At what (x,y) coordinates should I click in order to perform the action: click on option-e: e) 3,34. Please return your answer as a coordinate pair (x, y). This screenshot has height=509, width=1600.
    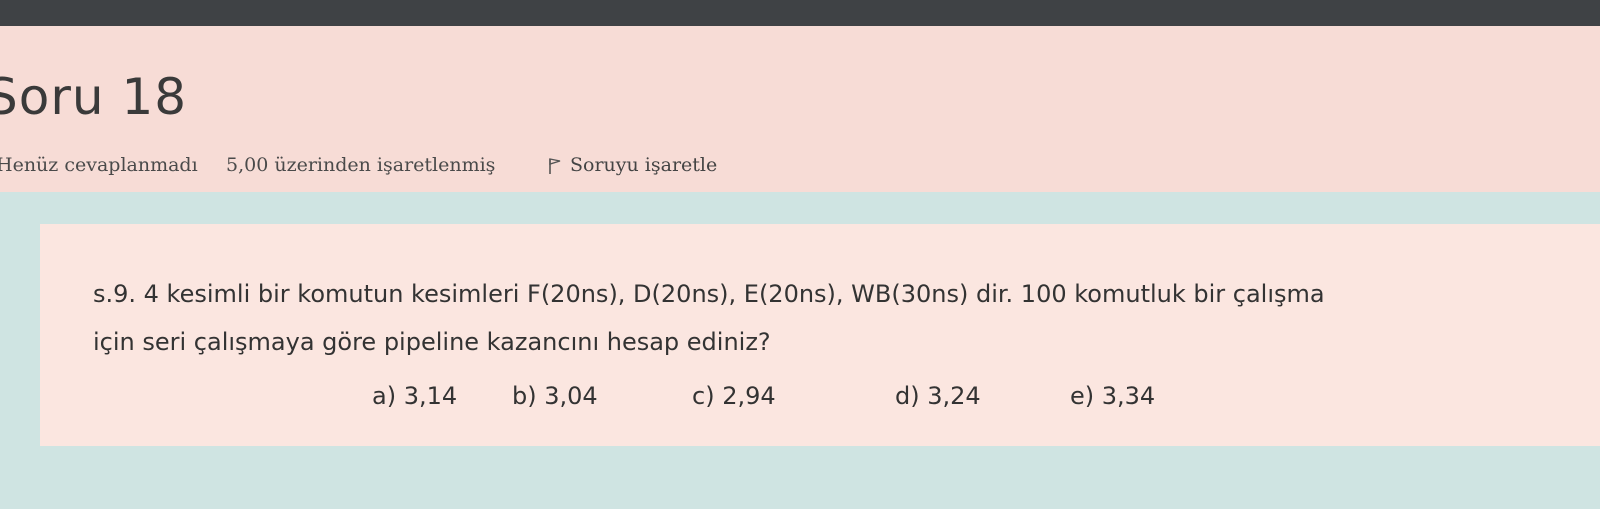
    Looking at the image, I should click on (1113, 396).